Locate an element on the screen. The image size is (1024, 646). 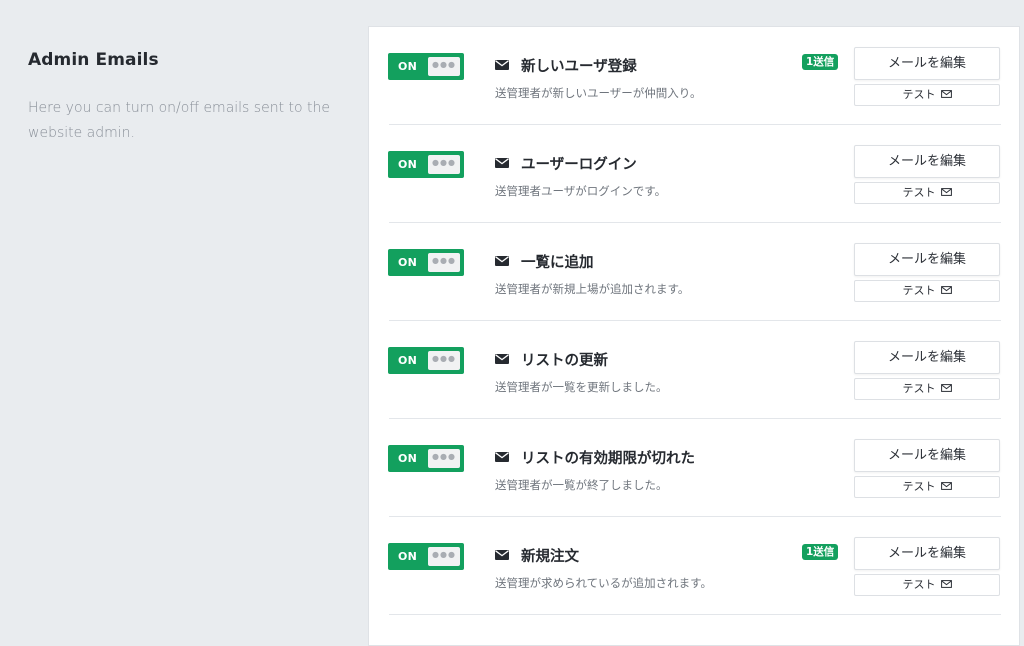
email-description: 送管理者ユーザがログインです。 is located at coordinates (581, 191).